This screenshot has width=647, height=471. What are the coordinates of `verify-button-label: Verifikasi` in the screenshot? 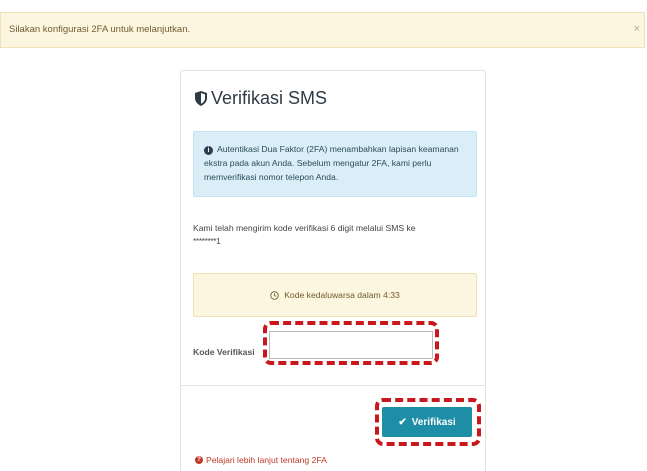 It's located at (433, 422).